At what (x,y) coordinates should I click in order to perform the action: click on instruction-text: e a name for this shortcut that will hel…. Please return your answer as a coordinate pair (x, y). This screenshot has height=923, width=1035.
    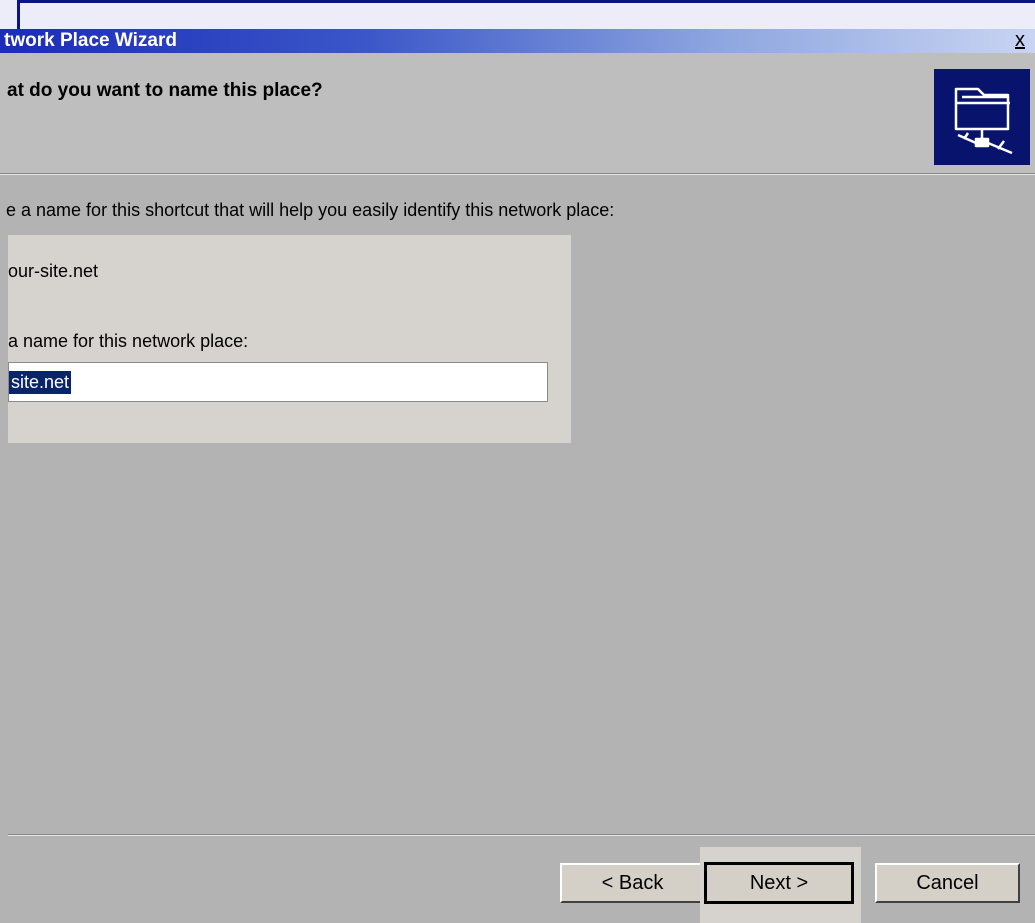
    Looking at the image, I should click on (310, 210).